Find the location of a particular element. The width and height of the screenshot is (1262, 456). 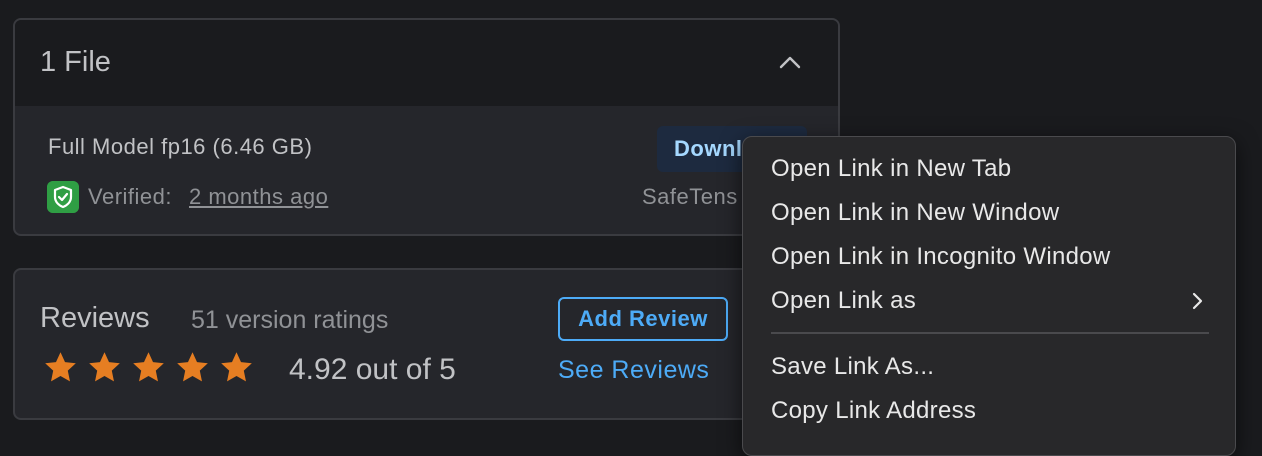

files-header: 1 File is located at coordinates (426, 63).